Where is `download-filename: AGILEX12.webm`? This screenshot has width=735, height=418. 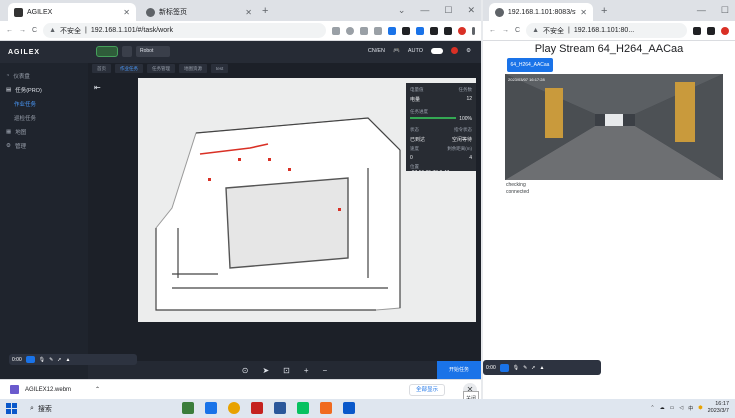
download-filename: AGILEX12.webm is located at coordinates (48, 390).